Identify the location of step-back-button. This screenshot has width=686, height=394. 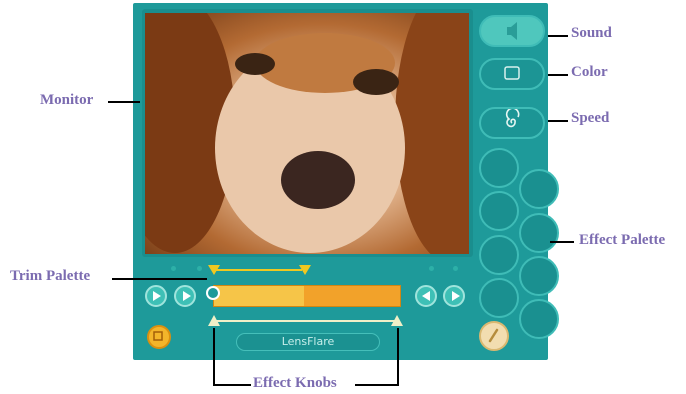
(426, 296).